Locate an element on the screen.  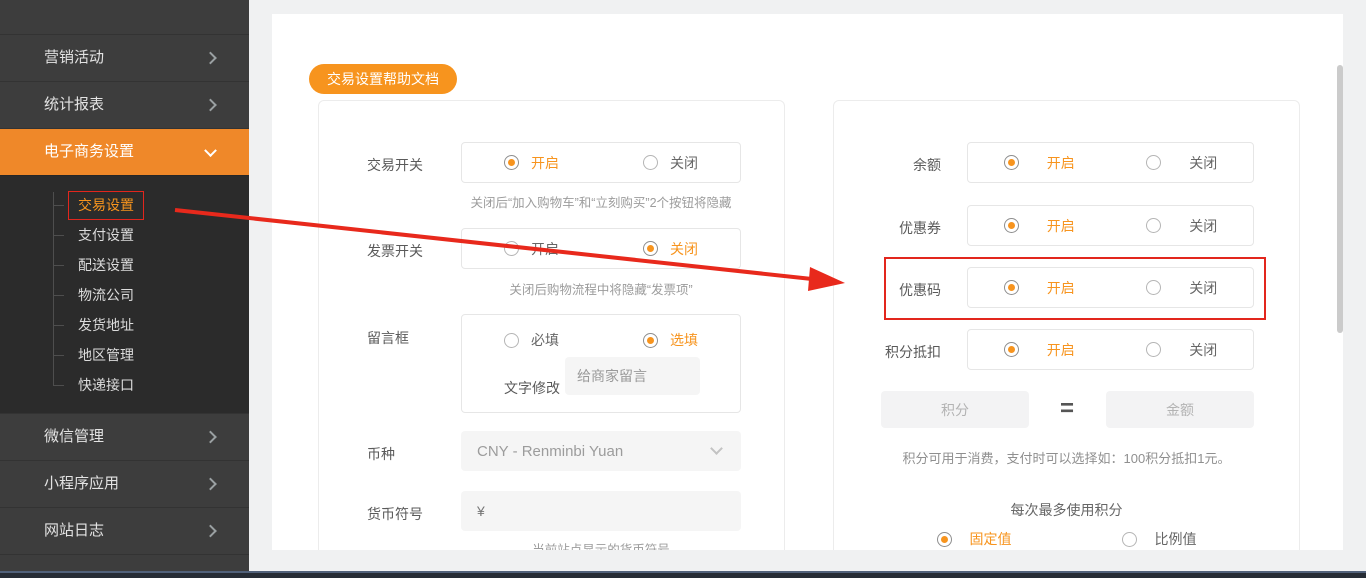
sidebar-subitem-label: 发货地址 is located at coordinates (106, 325).